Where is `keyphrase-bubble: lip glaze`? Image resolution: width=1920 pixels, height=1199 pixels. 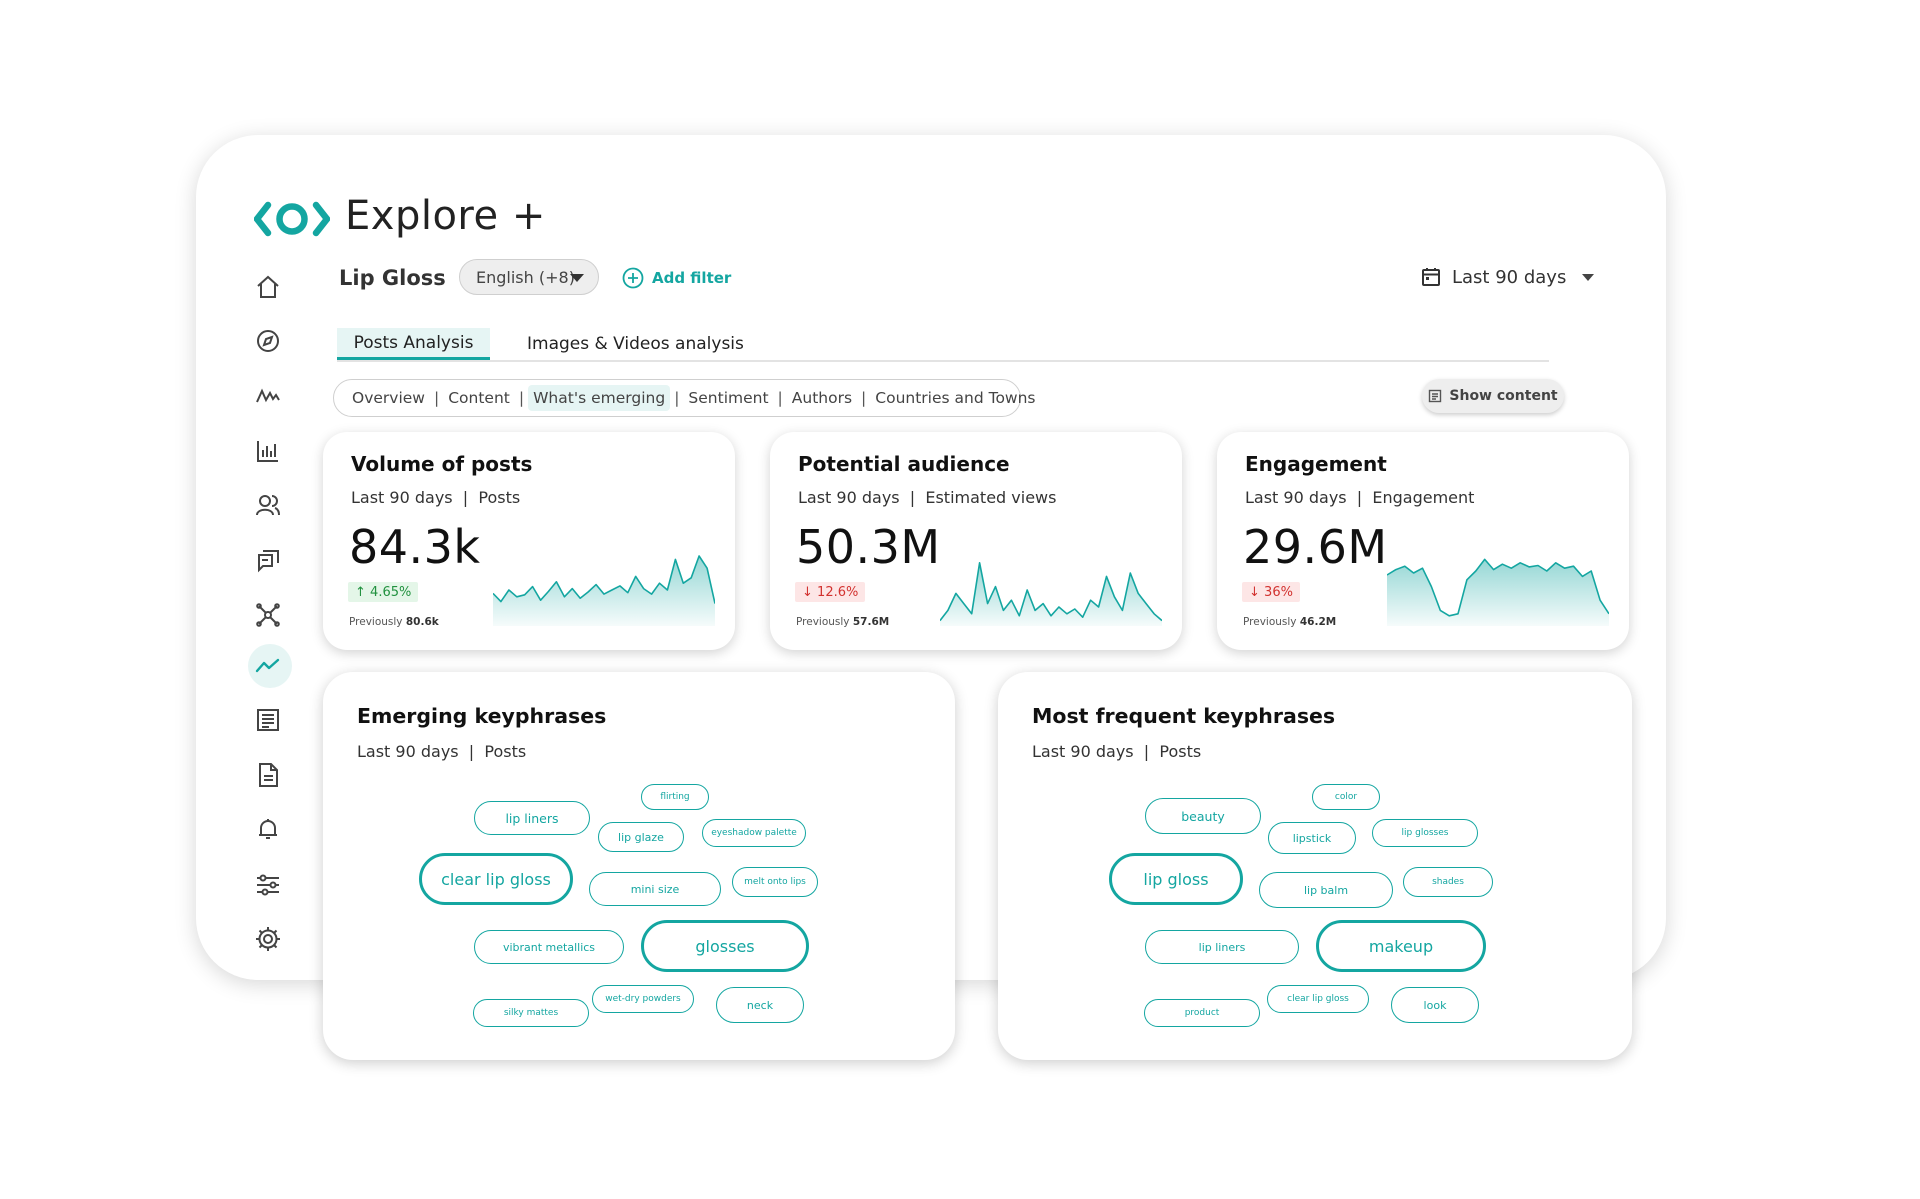
keyphrase-bubble: lip glaze is located at coordinates (641, 837).